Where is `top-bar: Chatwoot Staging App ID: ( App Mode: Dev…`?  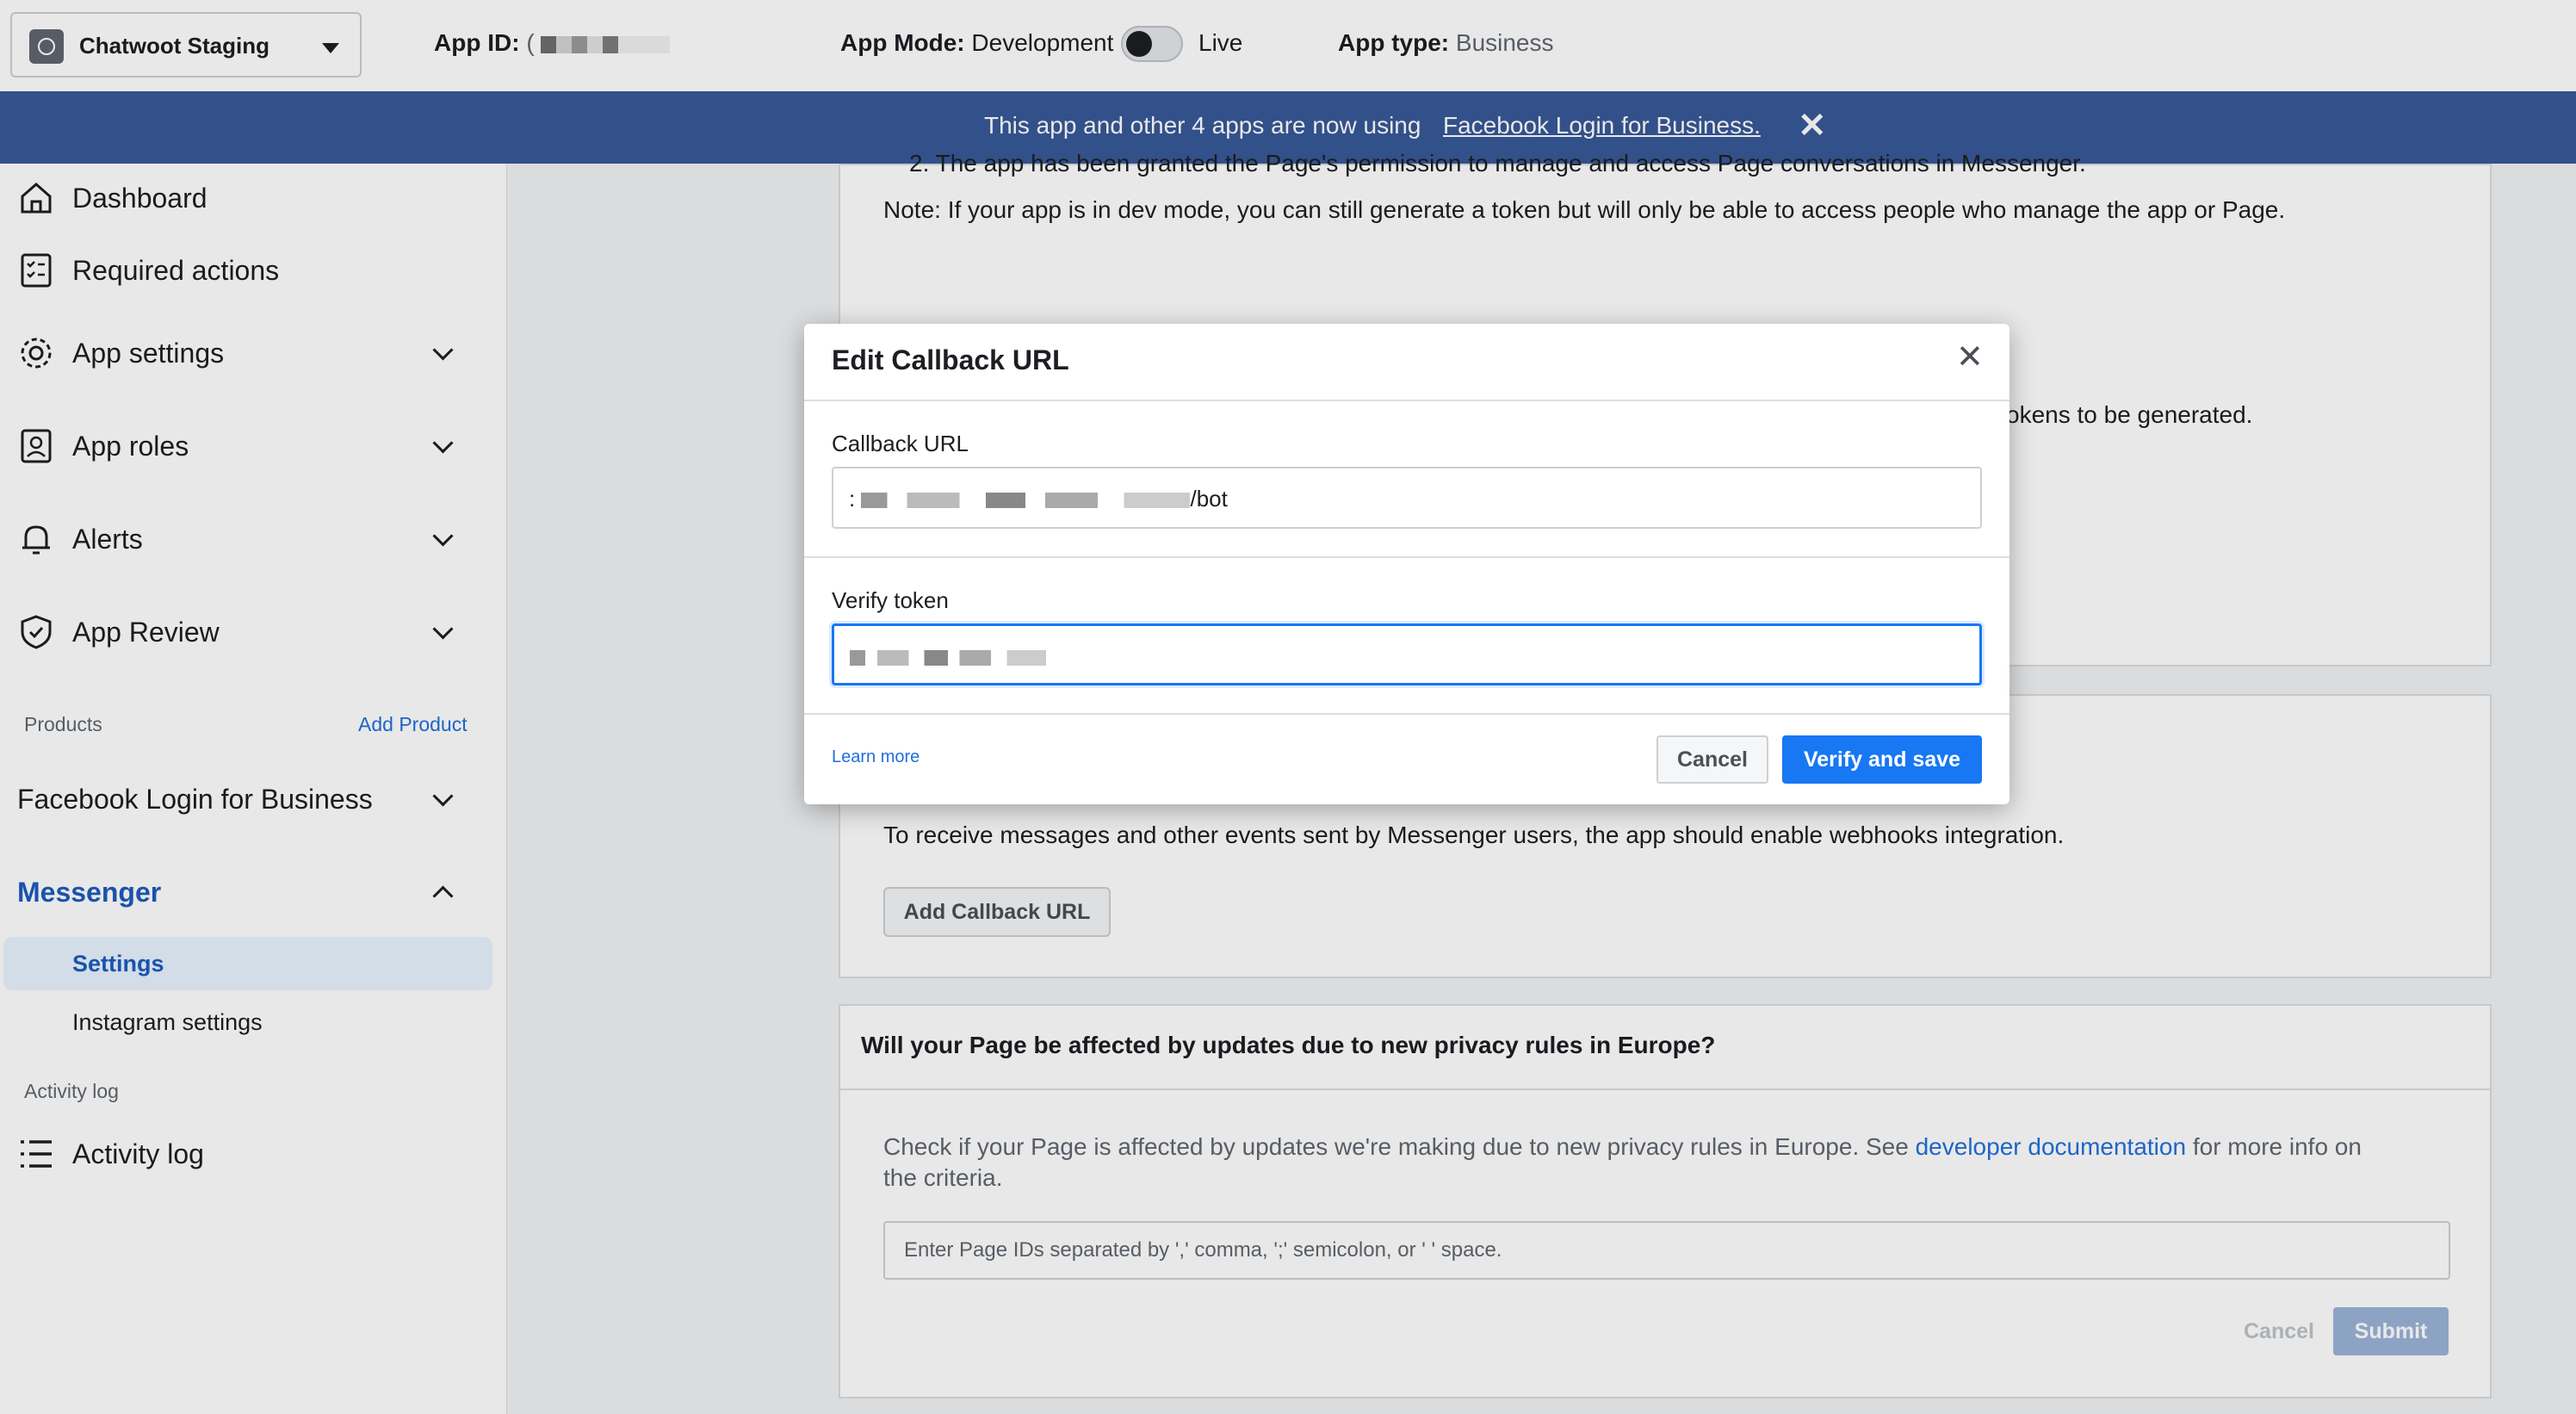
top-bar: Chatwoot Staging App ID: ( App Mode: Dev… is located at coordinates (1288, 46).